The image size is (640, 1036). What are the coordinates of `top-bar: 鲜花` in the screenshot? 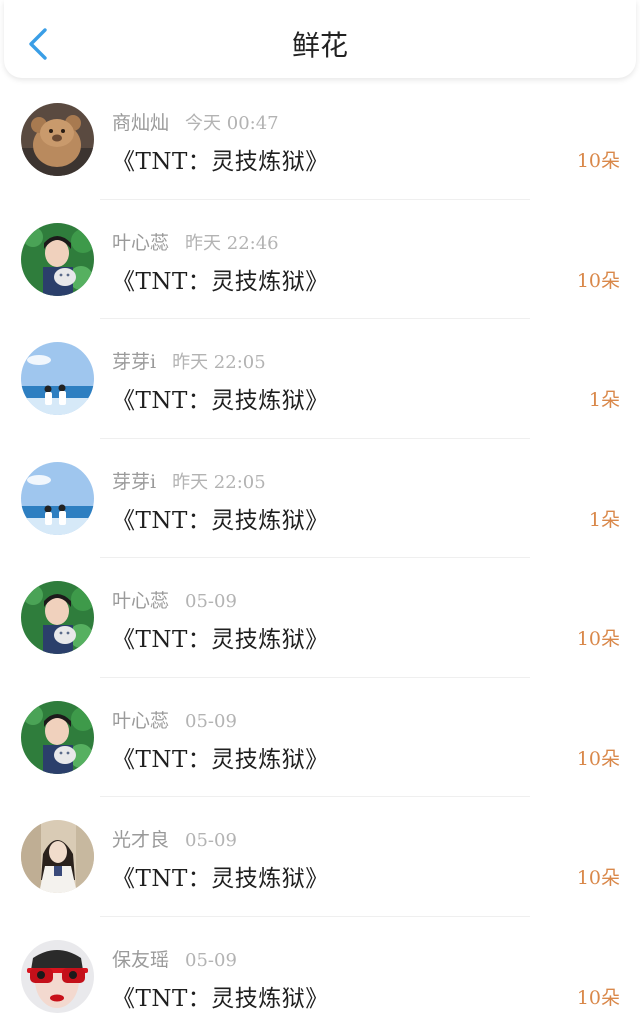 It's located at (320, 39).